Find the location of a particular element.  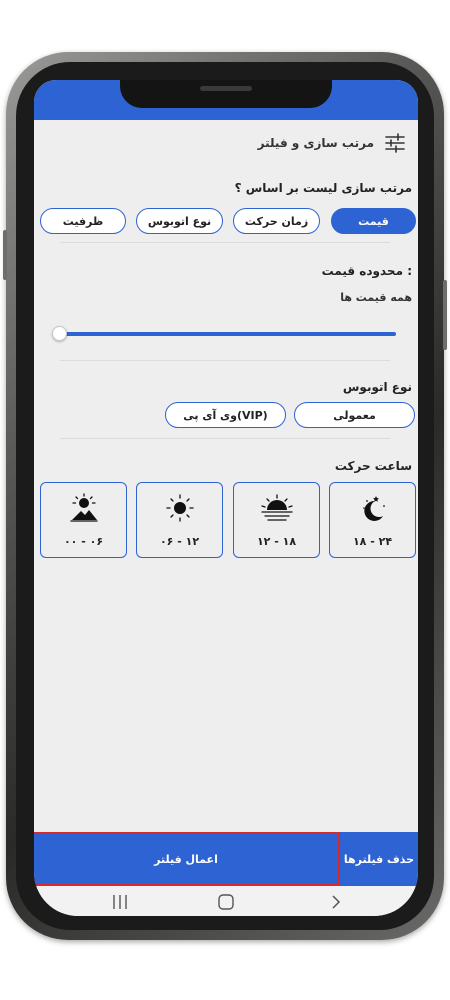

home-icon is located at coordinates (226, 902).